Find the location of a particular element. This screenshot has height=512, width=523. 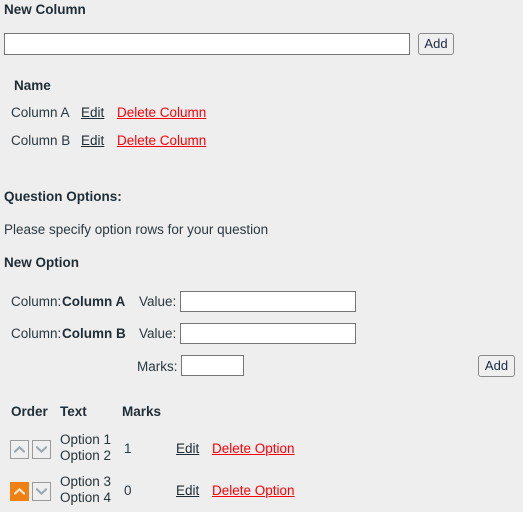

question-options-heading: Question Options: is located at coordinates (63, 196).